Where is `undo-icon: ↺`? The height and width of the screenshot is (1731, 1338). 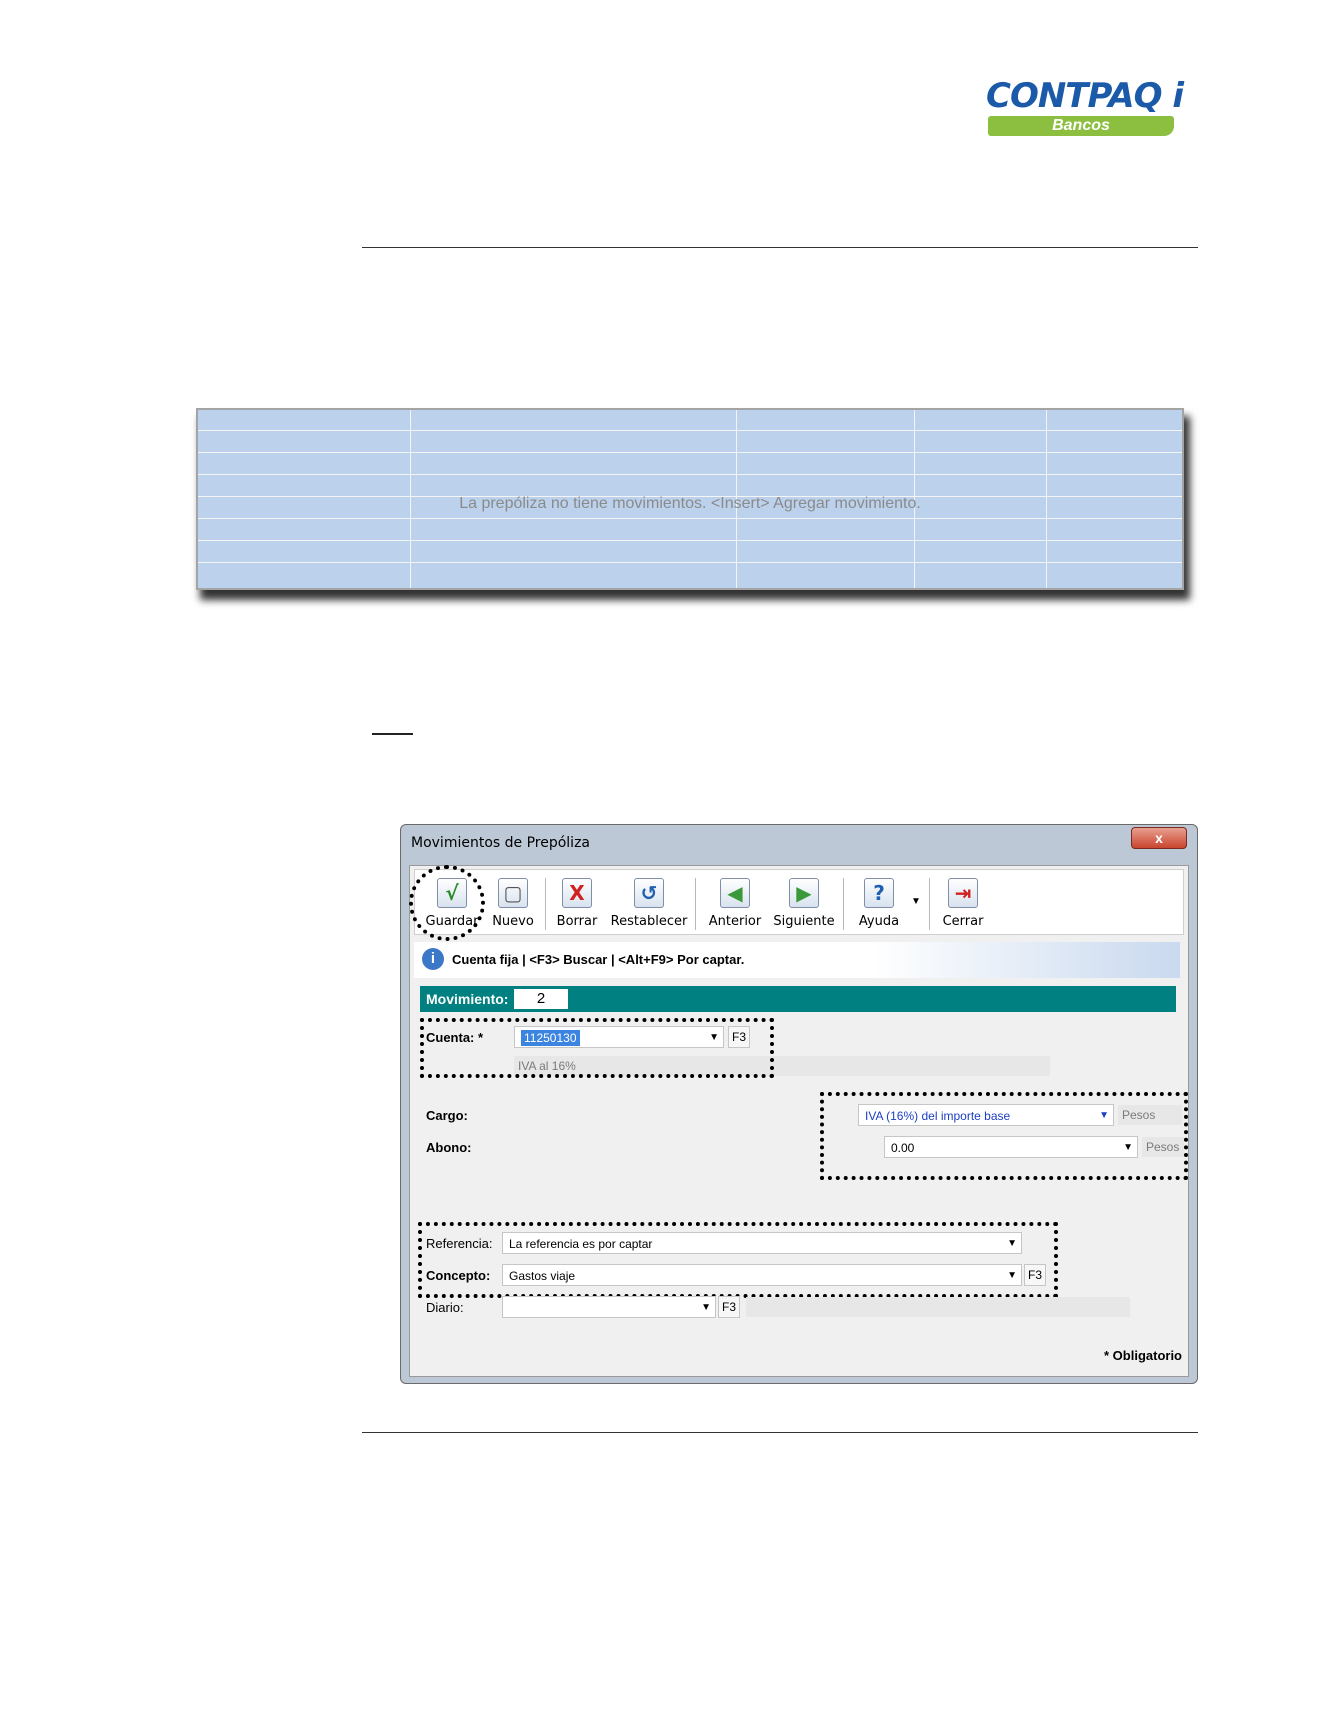 undo-icon: ↺ is located at coordinates (649, 893).